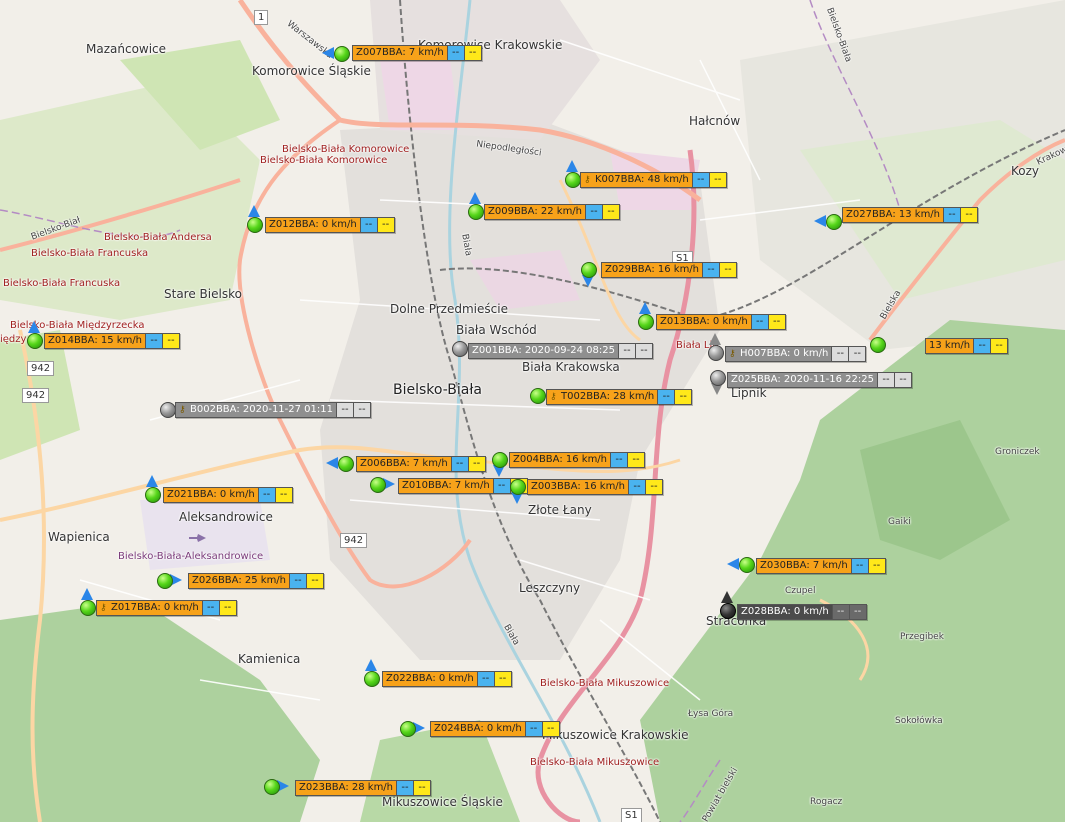 Image resolution: width=1065 pixels, height=822 pixels. I want to click on place-label: Złote Łany, so click(560, 510).